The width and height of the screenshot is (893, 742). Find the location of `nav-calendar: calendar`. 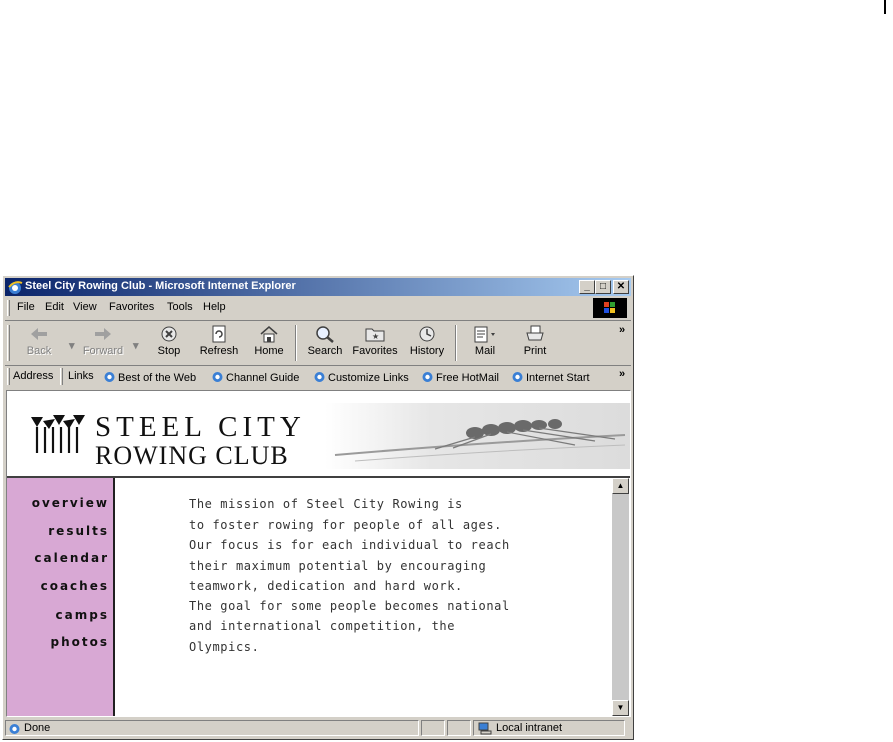

nav-calendar: calendar is located at coordinates (71, 558).